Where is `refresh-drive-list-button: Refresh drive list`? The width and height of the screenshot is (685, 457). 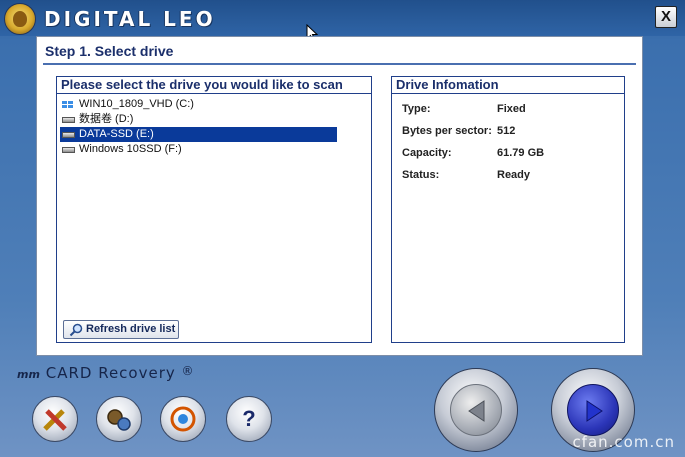 refresh-drive-list-button: Refresh drive list is located at coordinates (121, 329).